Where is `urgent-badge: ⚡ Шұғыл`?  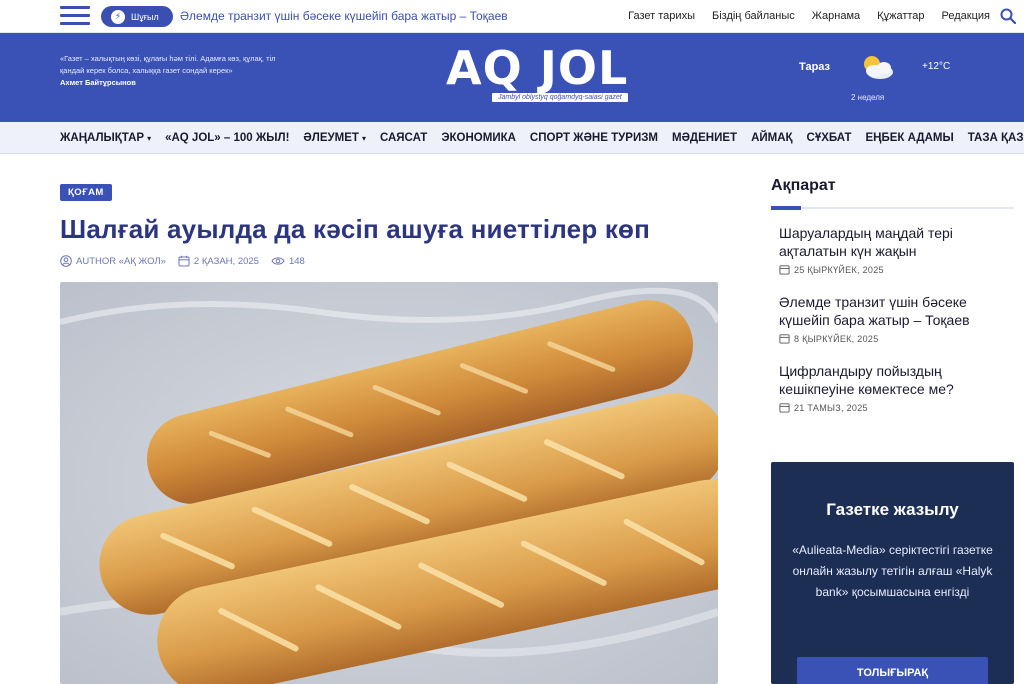 urgent-badge: ⚡ Шұғыл is located at coordinates (137, 16).